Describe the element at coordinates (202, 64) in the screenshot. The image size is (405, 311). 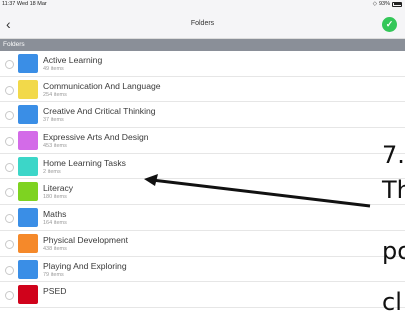
I see `folder-row: Active Learning 49 items` at that location.